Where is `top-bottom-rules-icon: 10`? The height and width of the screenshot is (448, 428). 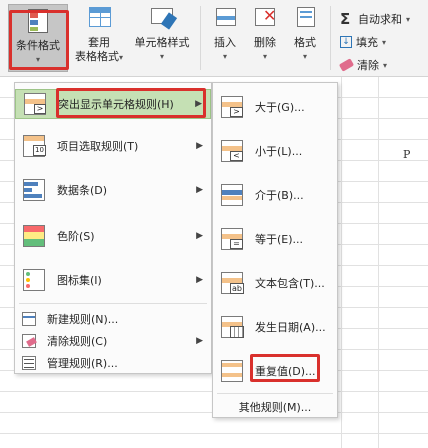
top-bottom-rules-icon: 10 is located at coordinates (35, 146).